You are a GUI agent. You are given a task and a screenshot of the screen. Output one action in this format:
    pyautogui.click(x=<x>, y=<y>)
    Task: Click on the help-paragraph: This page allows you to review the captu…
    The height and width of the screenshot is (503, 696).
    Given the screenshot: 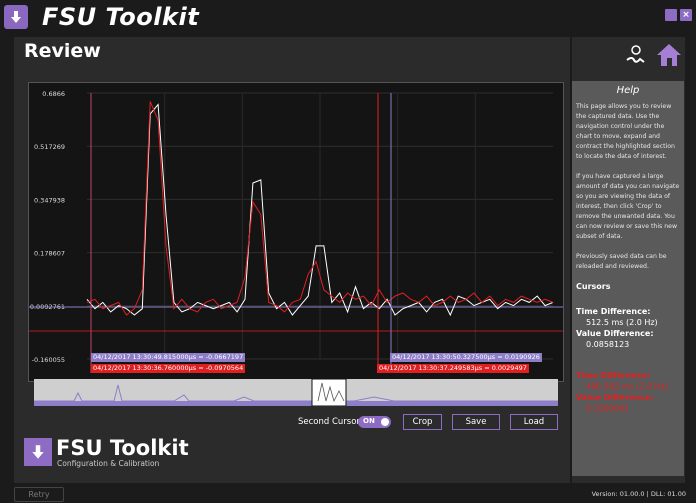 What is the action you would take?
    pyautogui.click(x=625, y=131)
    